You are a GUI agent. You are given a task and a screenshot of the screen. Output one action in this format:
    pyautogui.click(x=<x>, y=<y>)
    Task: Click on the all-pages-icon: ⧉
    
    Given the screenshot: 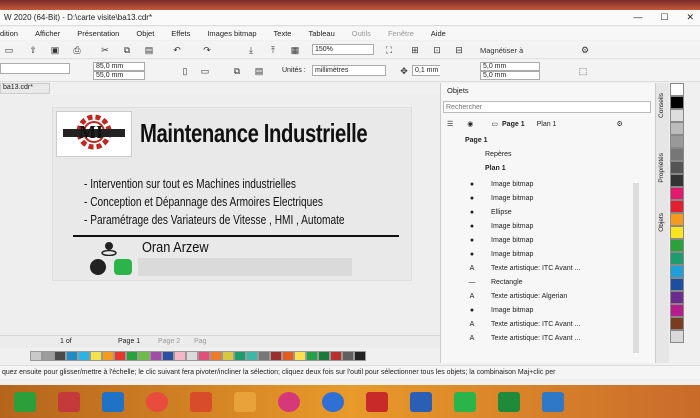 What is the action you would take?
    pyautogui.click(x=237, y=71)
    